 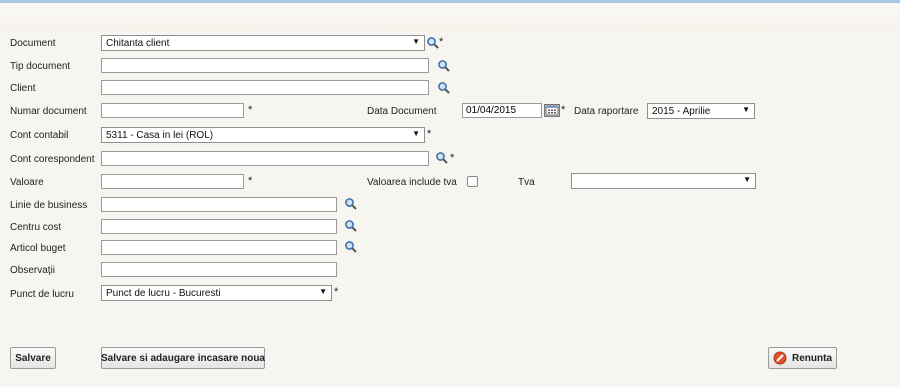 What do you see at coordinates (40, 66) in the screenshot?
I see `tip-document-label: Tip document` at bounding box center [40, 66].